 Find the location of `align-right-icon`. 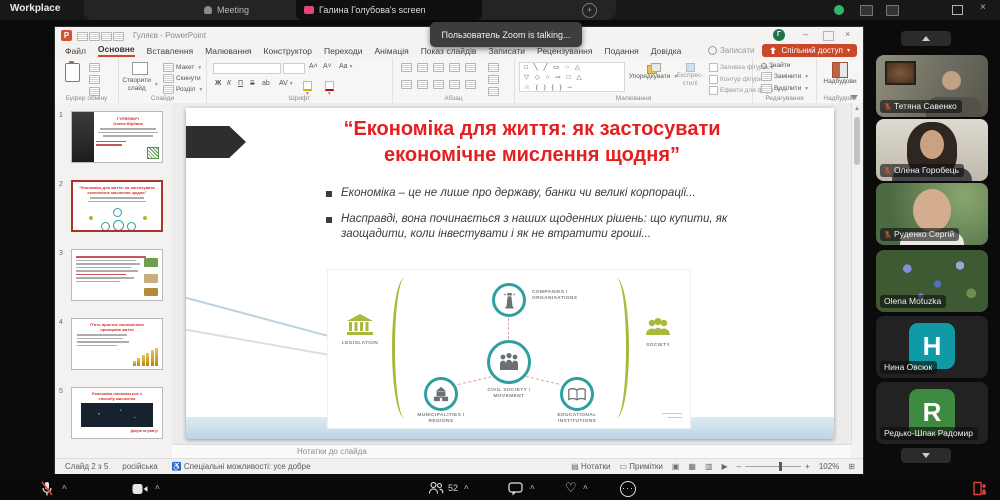

align-right-icon is located at coordinates (438, 84).